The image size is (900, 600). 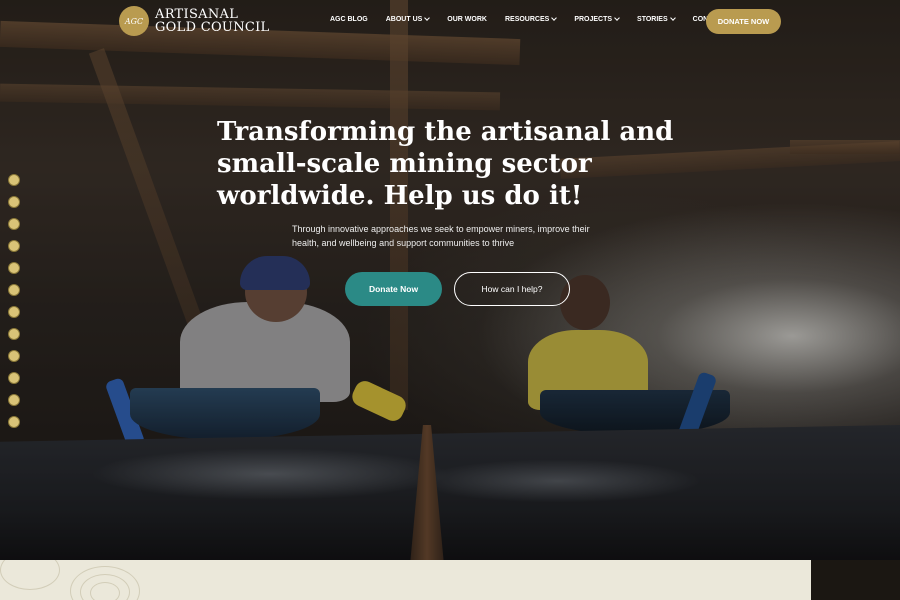 I want to click on logo-emblem-icon: AGC, so click(x=134, y=21).